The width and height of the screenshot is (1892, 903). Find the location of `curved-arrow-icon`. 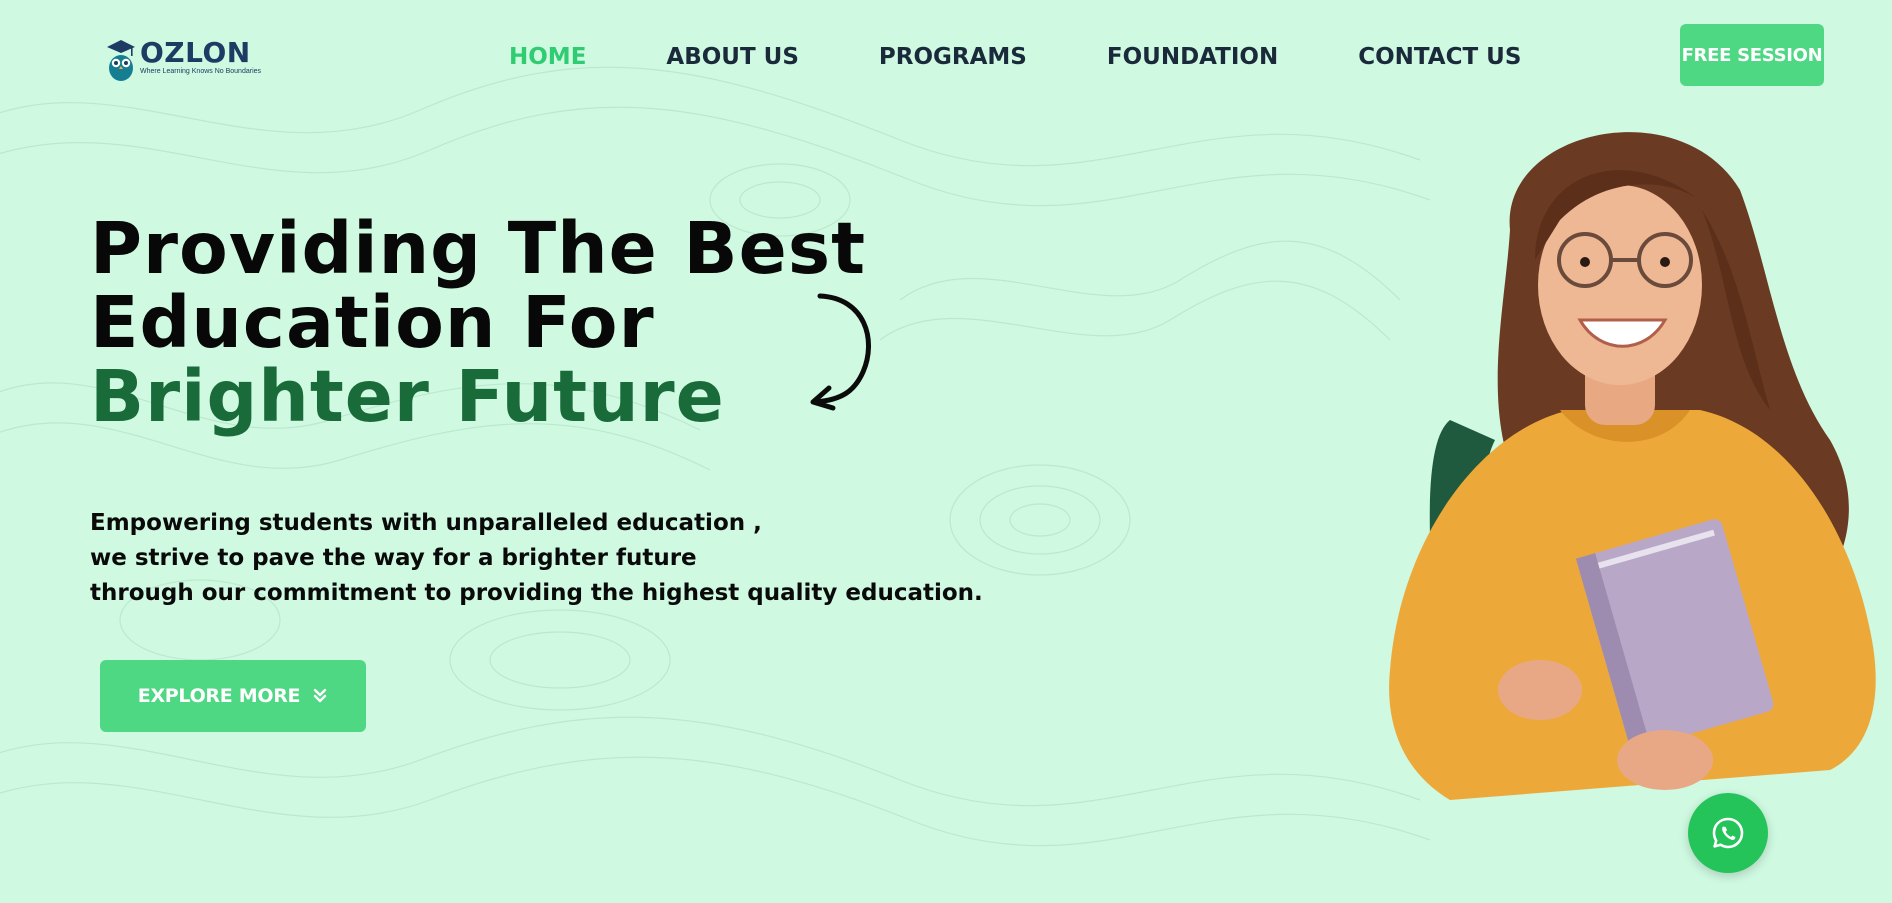

curved-arrow-icon is located at coordinates (841, 352).